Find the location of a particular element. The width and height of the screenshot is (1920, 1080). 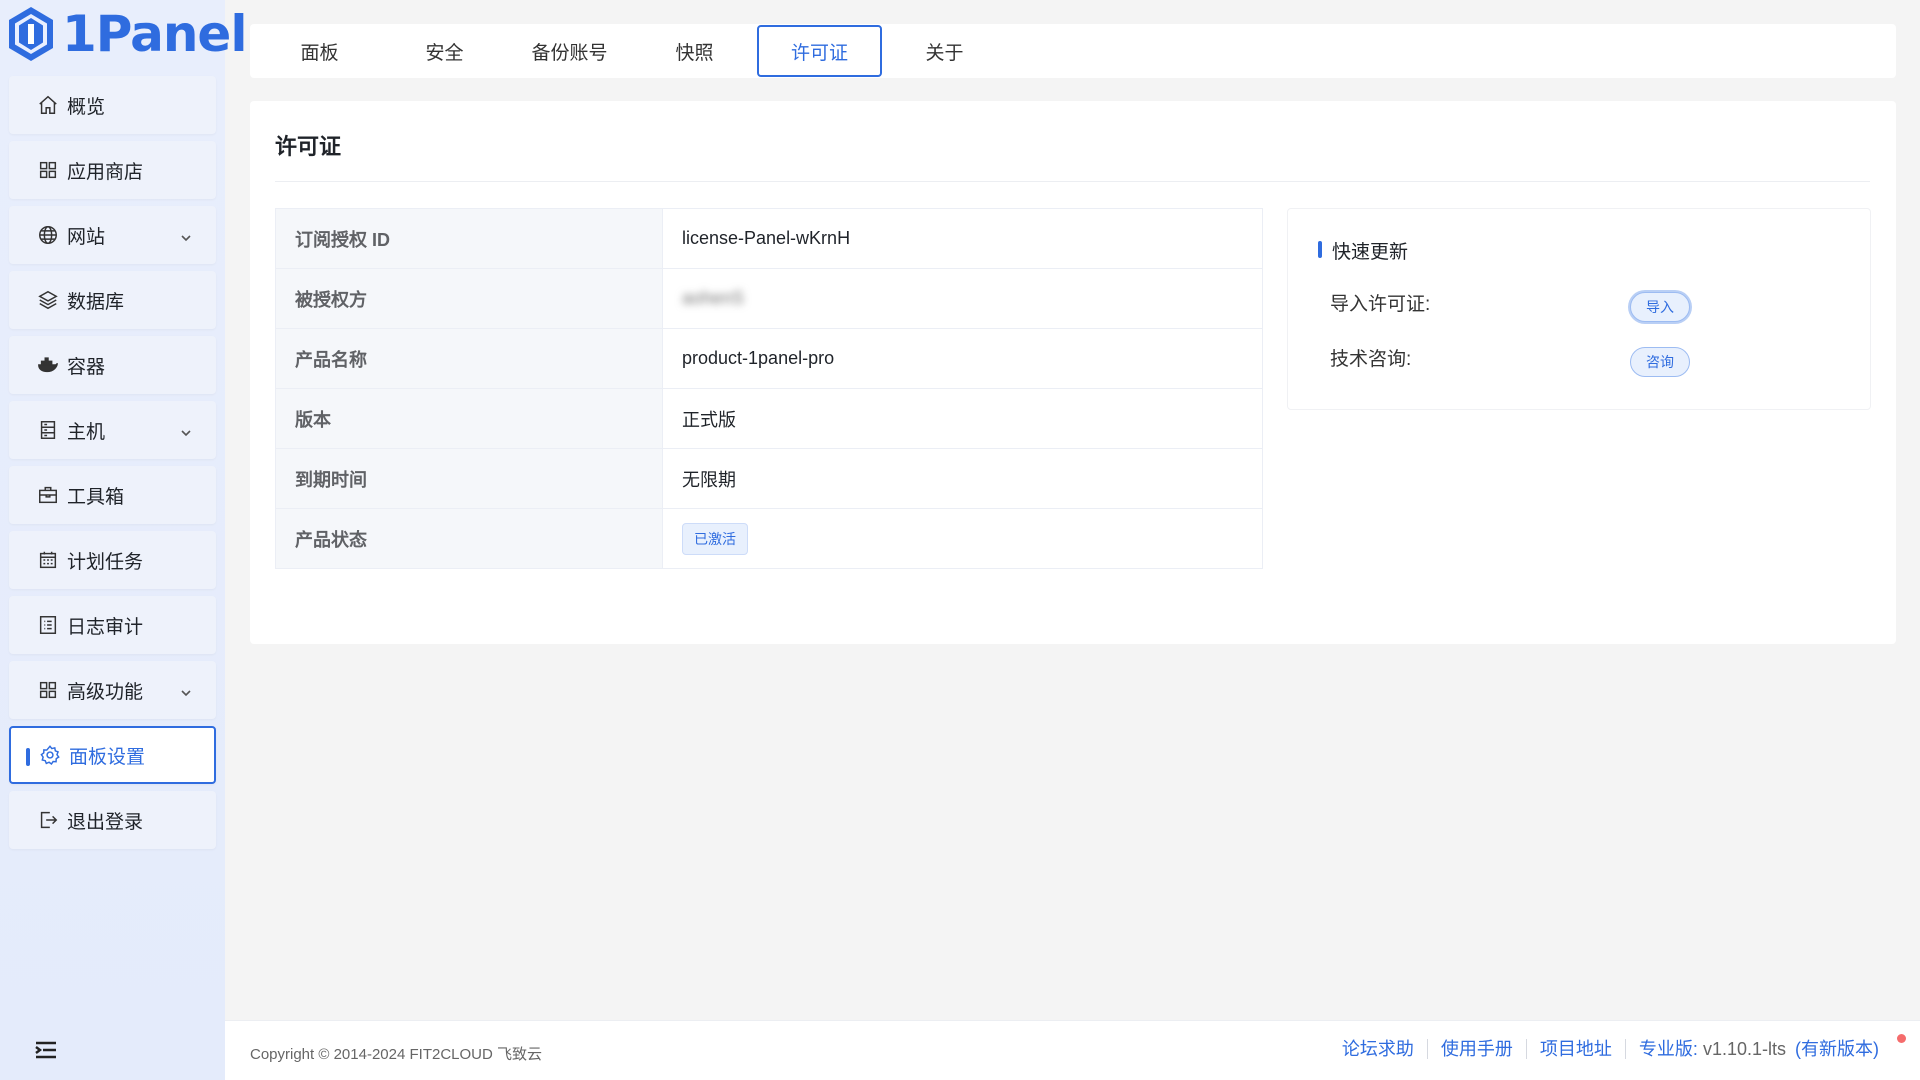

tab-security: 安全 is located at coordinates (444, 51).